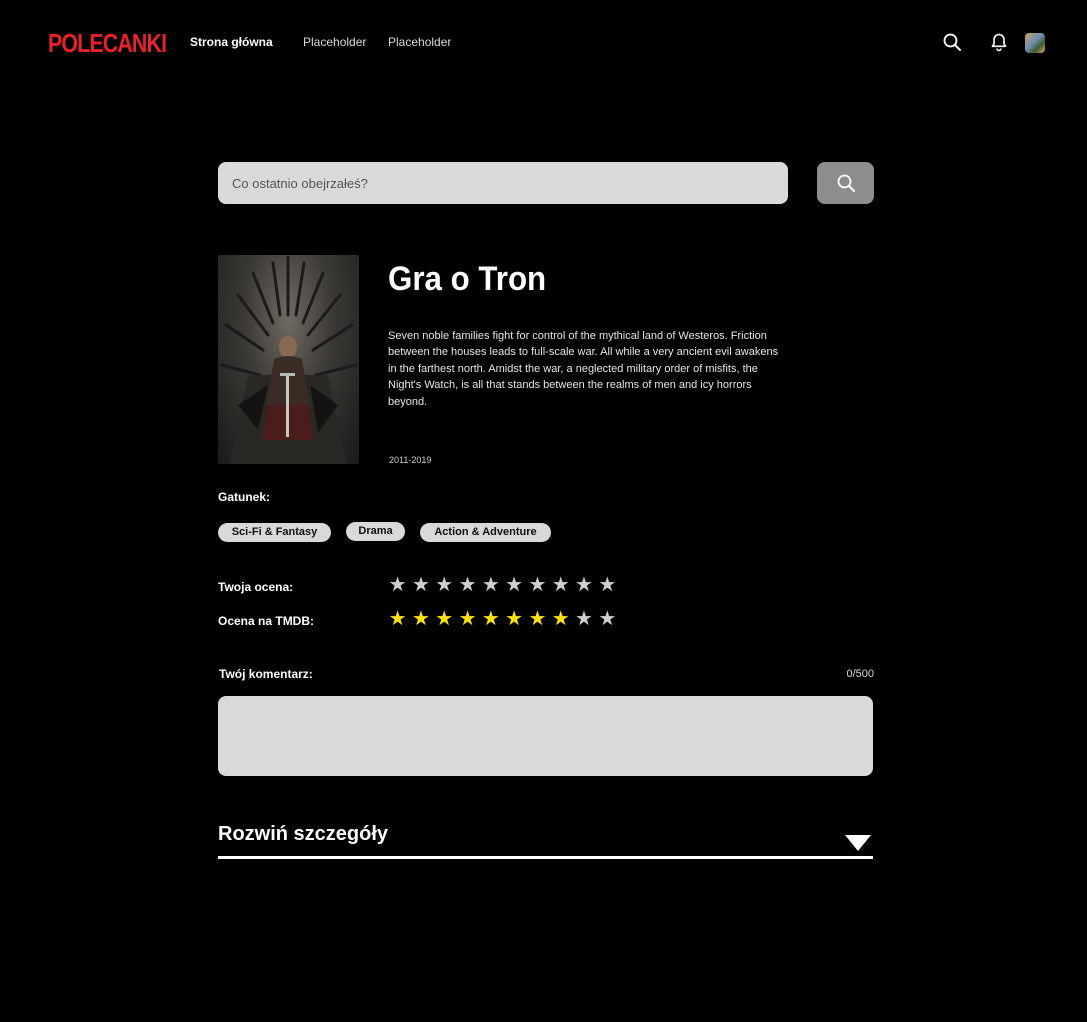  I want to click on comment-label: Twój komentarz:, so click(266, 674).